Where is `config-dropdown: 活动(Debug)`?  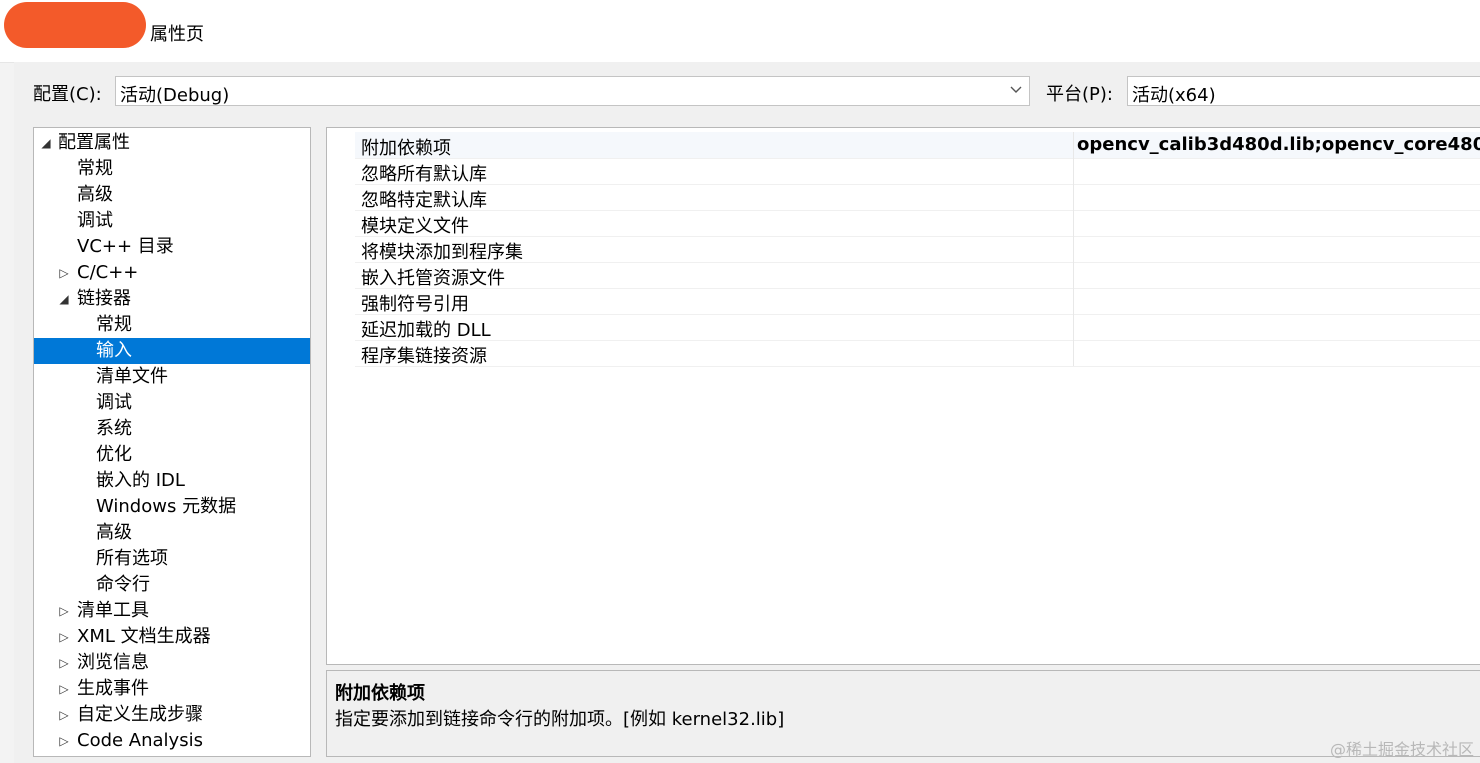 config-dropdown: 活动(Debug) is located at coordinates (572, 91).